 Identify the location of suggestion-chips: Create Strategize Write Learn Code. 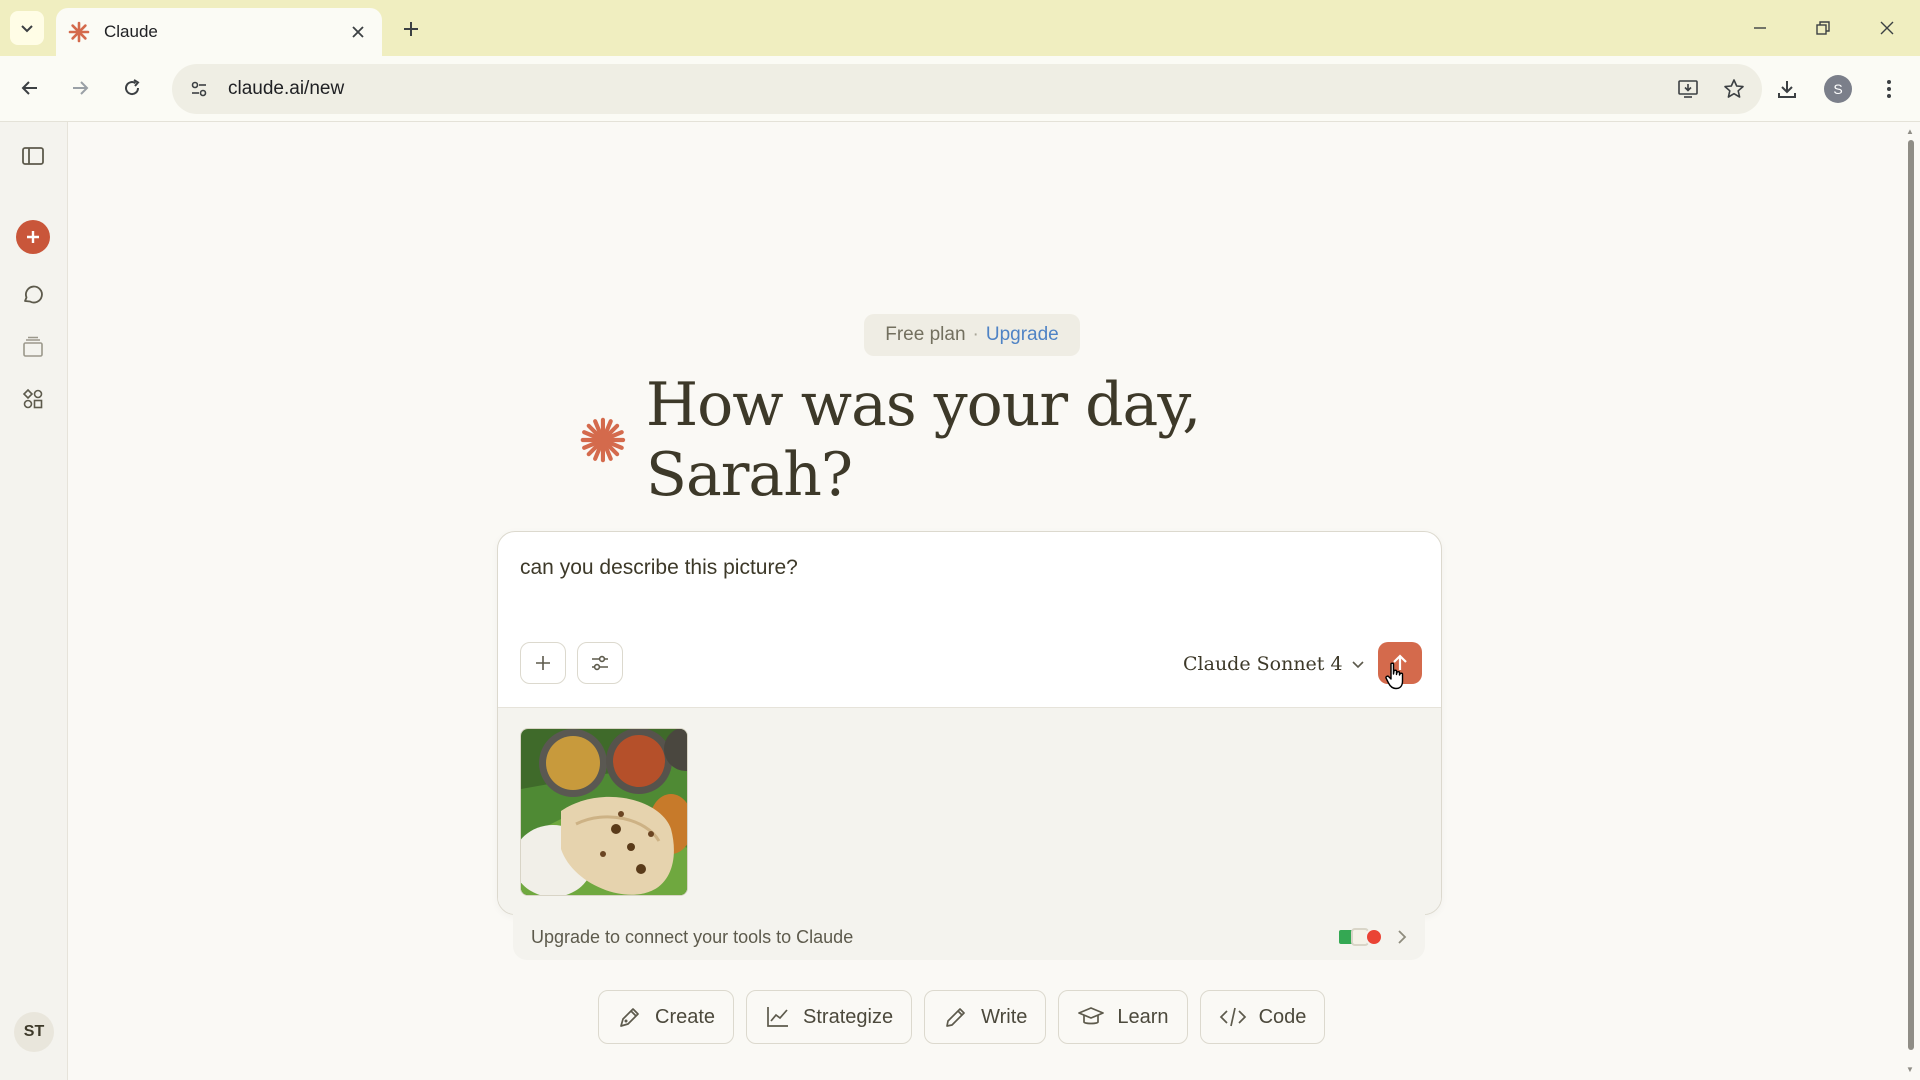
(967, 1017).